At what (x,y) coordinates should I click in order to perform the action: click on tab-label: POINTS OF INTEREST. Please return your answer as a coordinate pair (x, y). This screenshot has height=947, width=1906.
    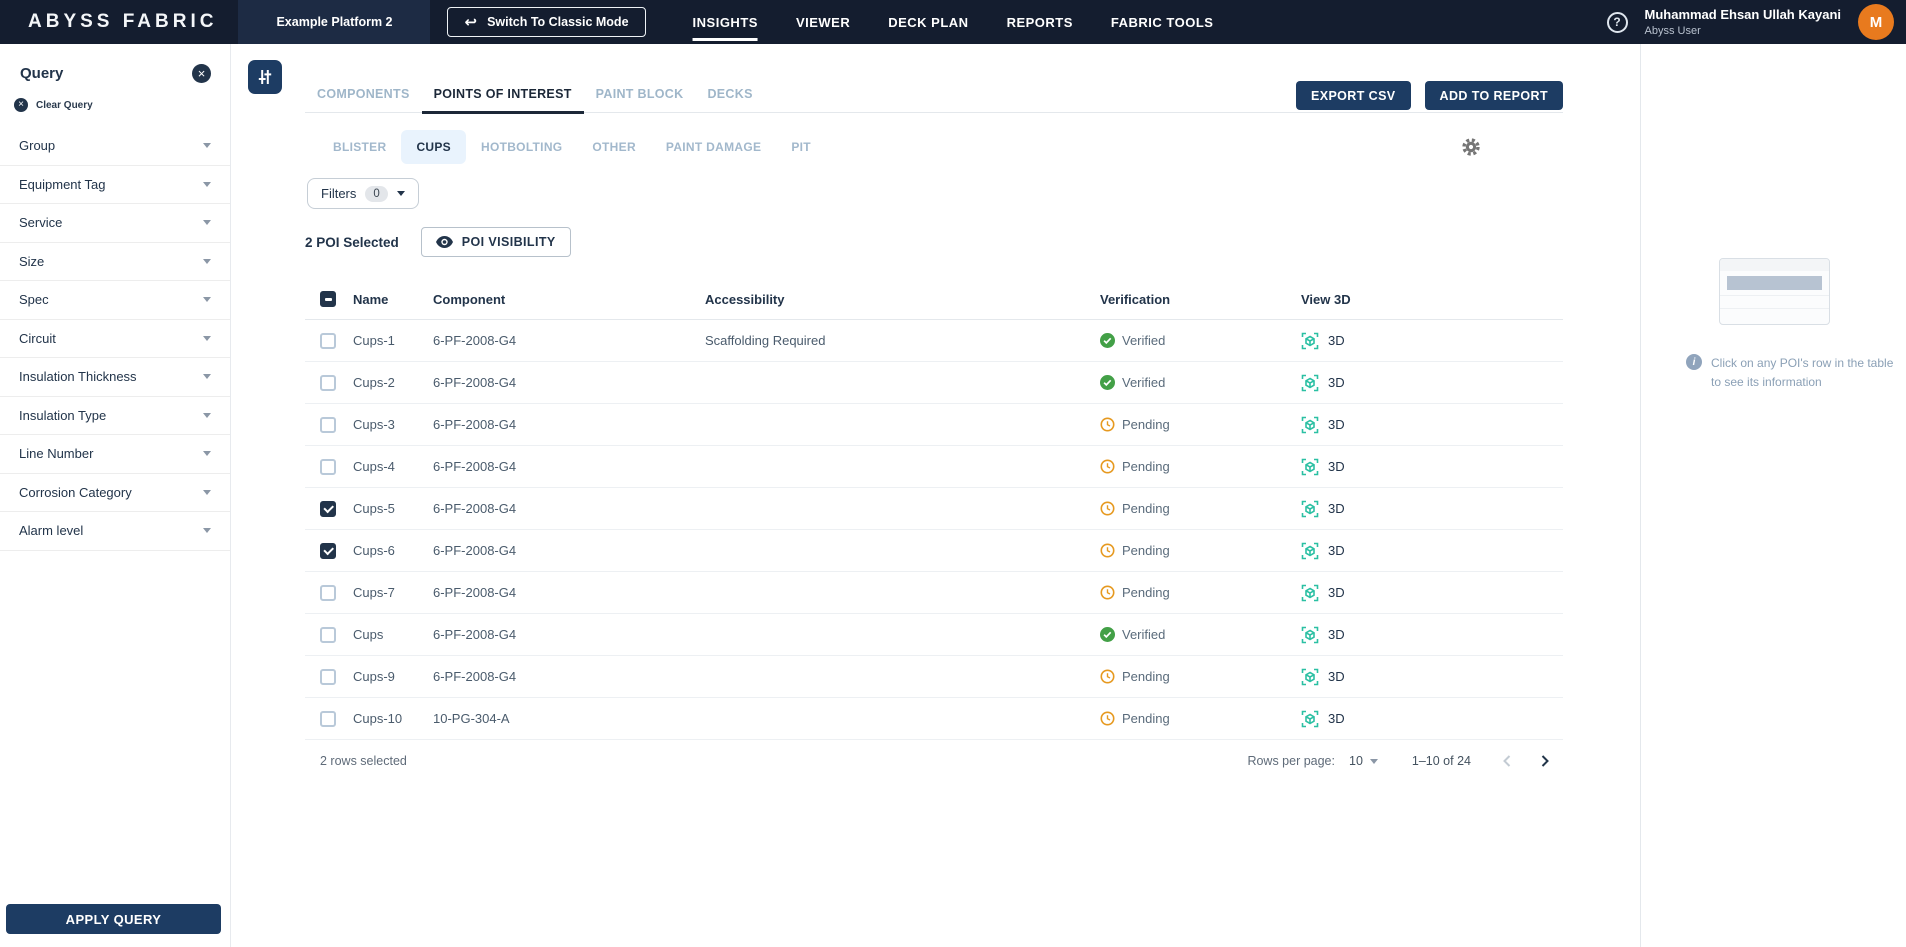
    Looking at the image, I should click on (502, 93).